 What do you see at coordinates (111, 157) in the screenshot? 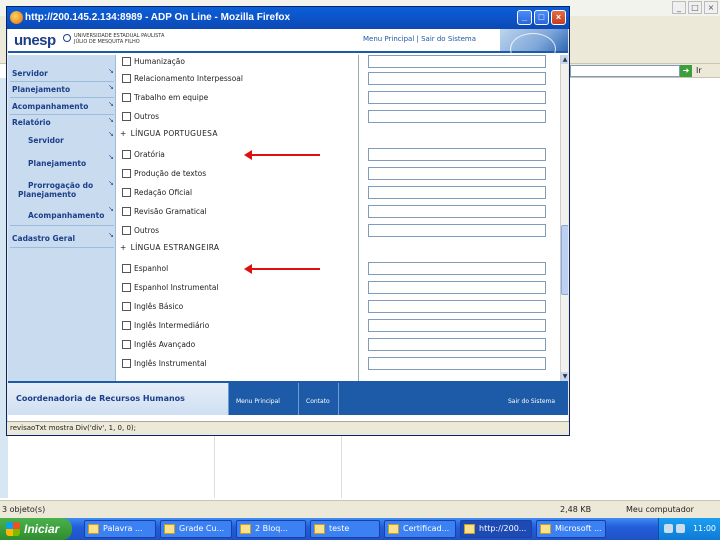
I see `menu-arrow-icon: ↘` at bounding box center [111, 157].